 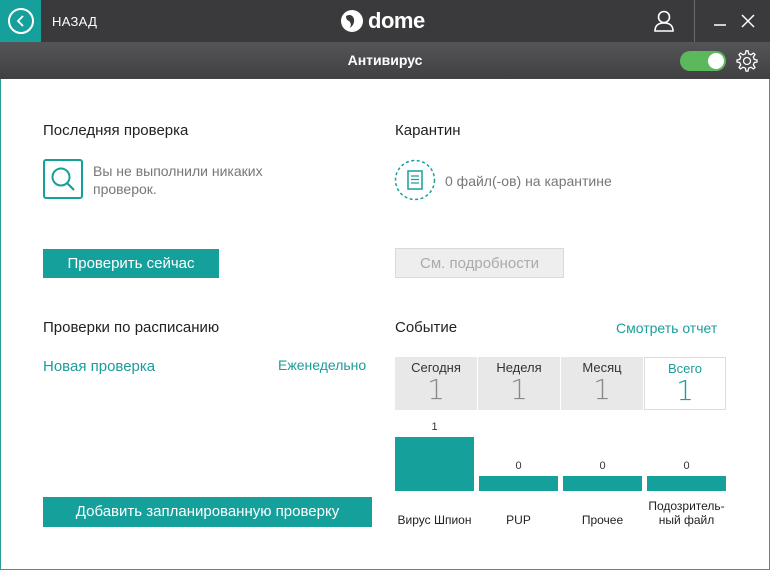 I want to click on new-scan-link: Новая проверка, so click(x=99, y=366).